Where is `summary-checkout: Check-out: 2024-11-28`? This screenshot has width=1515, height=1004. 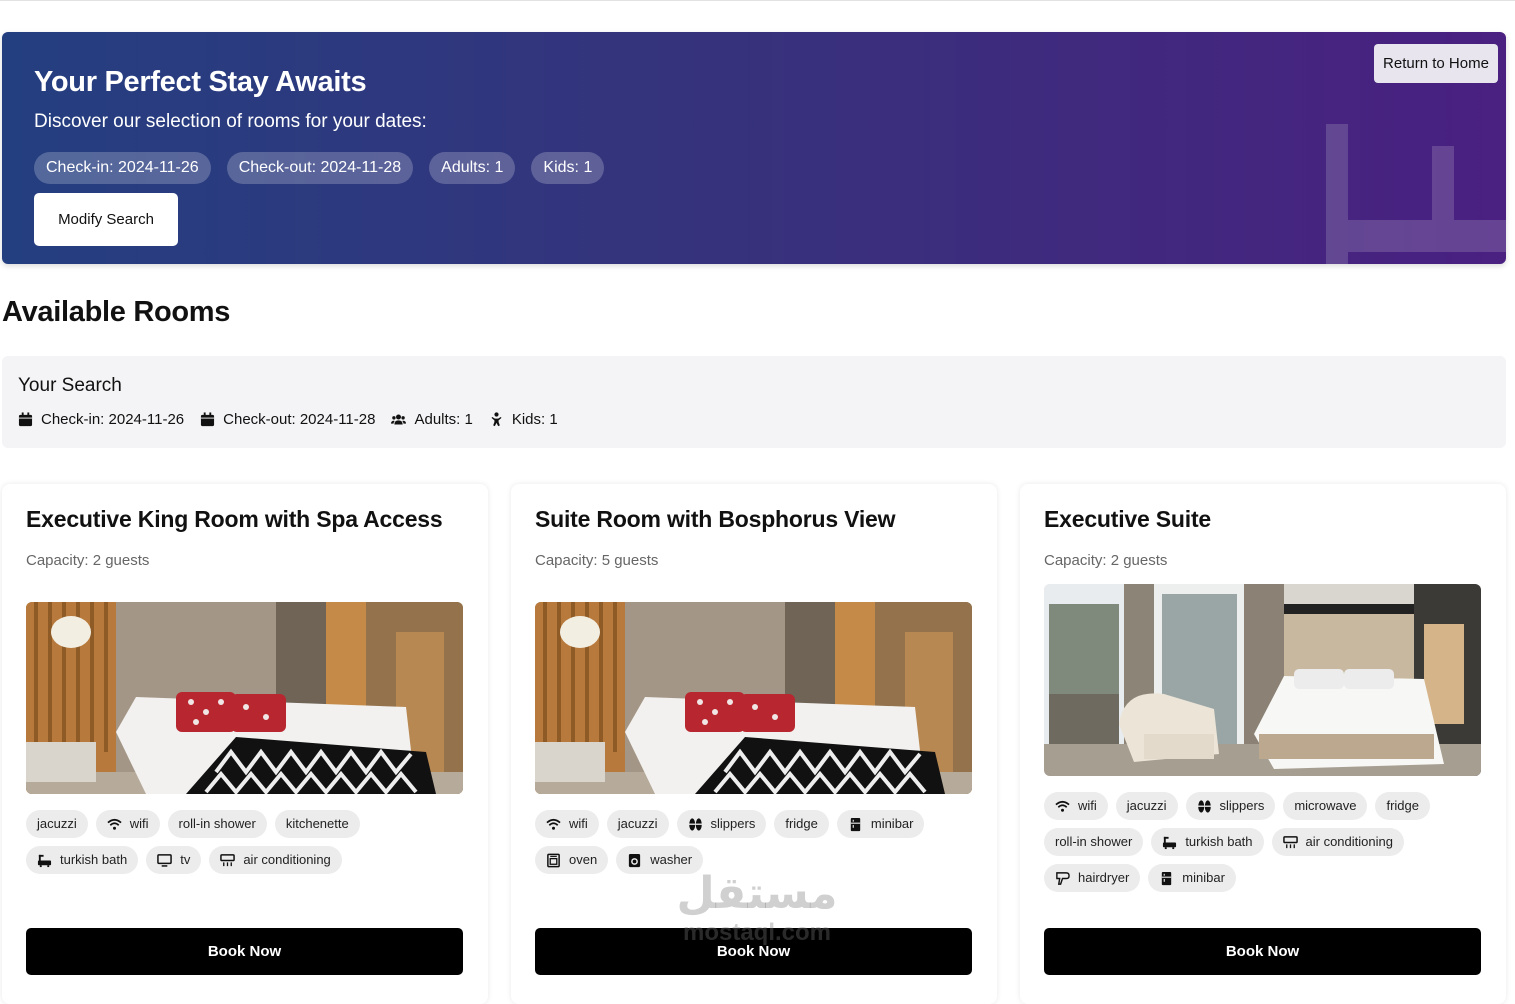
summary-checkout: Check-out: 2024-11-28 is located at coordinates (287, 419).